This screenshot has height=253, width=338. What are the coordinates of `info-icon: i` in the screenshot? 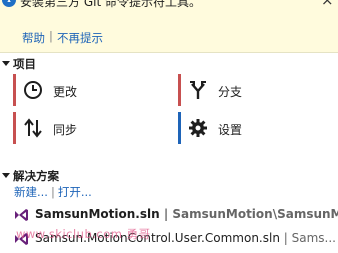 It's located at (9, 3).